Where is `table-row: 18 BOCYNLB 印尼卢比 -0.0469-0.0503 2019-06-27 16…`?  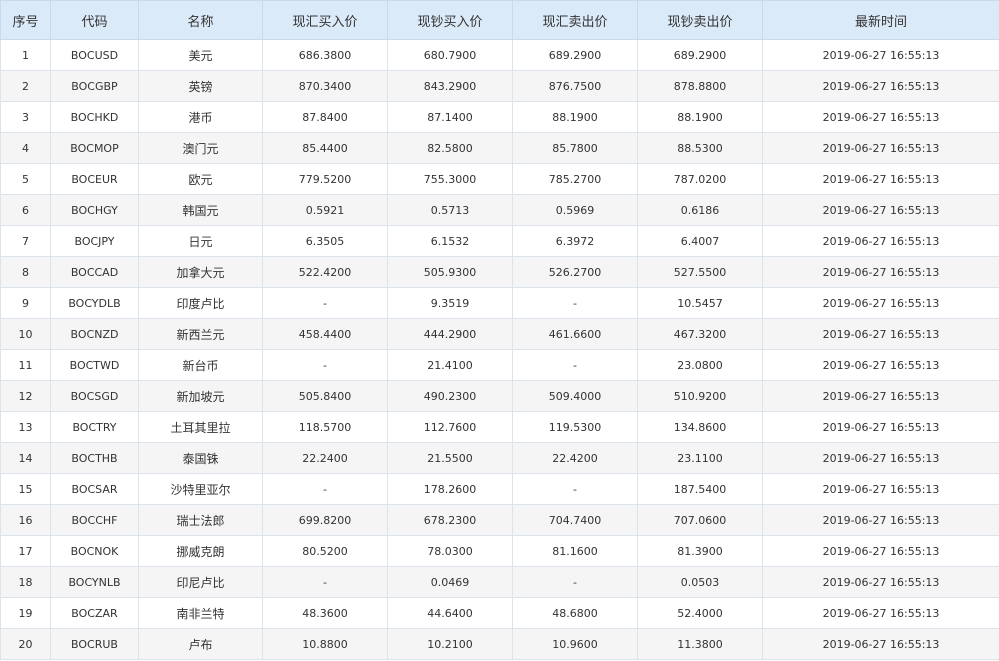
table-row: 18 BOCYNLB 印尼卢比 -0.0469-0.0503 2019-06-27 16… is located at coordinates (499, 582).